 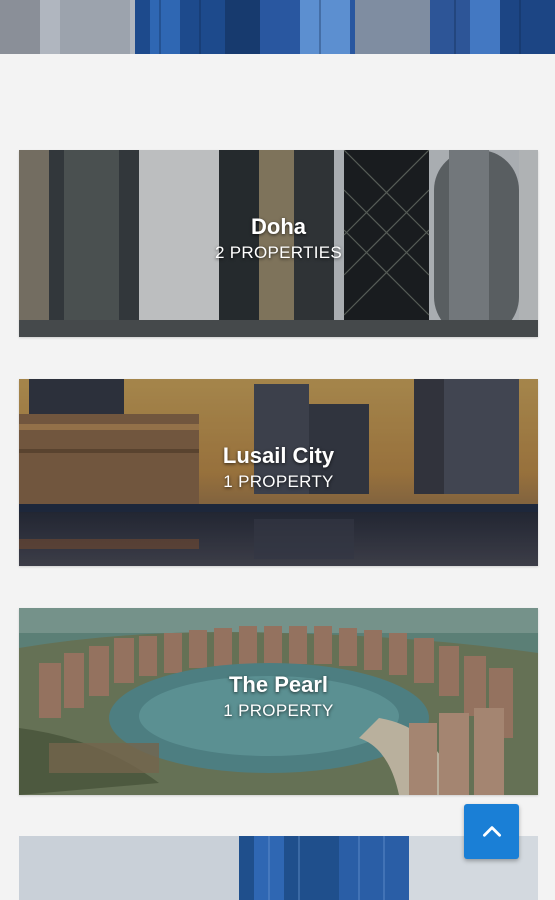 What do you see at coordinates (278, 455) in the screenshot?
I see `location-name: Lusail City` at bounding box center [278, 455].